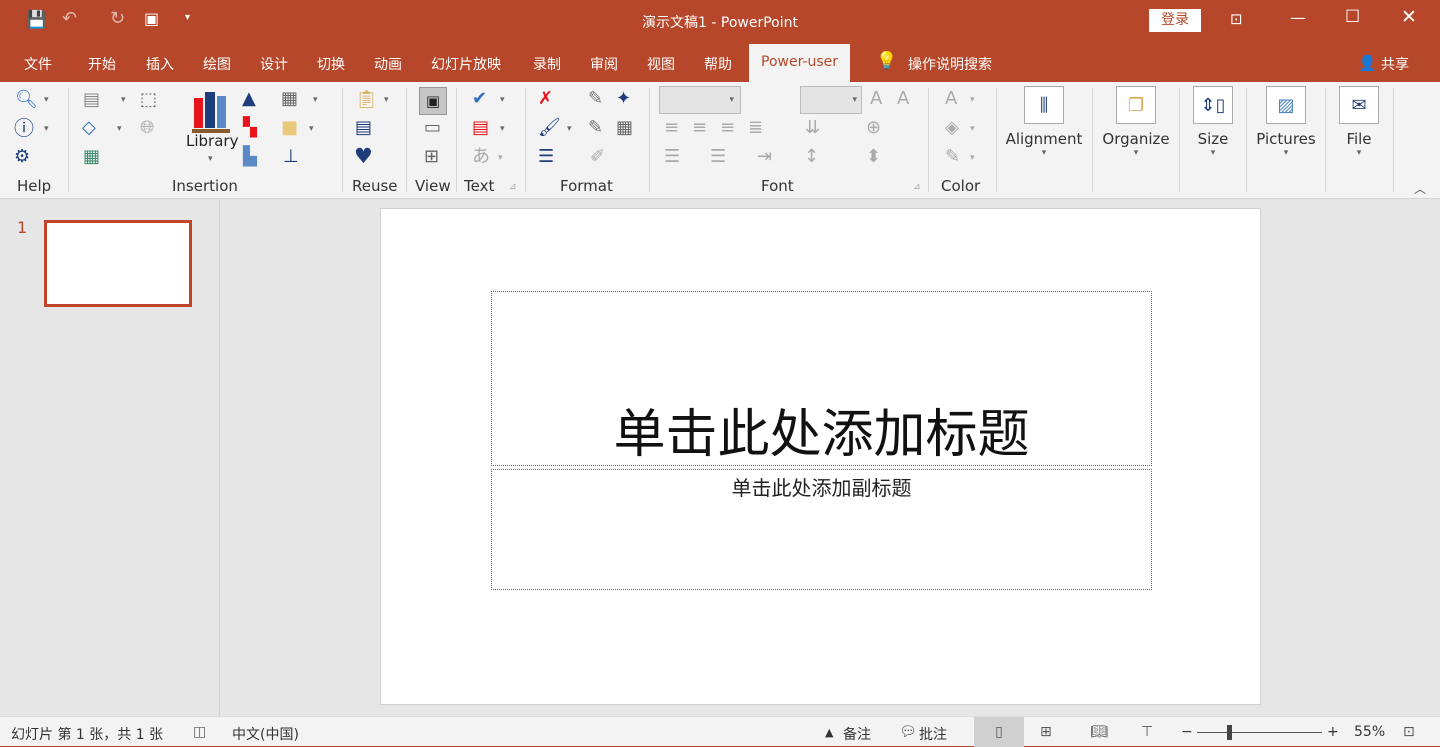  I want to click on heart-icon: ♥, so click(363, 156).